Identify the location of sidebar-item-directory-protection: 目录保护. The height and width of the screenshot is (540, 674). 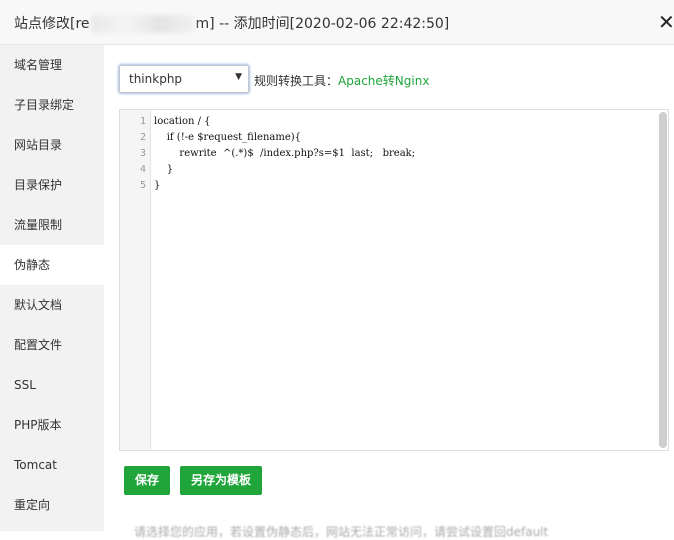
(52, 185).